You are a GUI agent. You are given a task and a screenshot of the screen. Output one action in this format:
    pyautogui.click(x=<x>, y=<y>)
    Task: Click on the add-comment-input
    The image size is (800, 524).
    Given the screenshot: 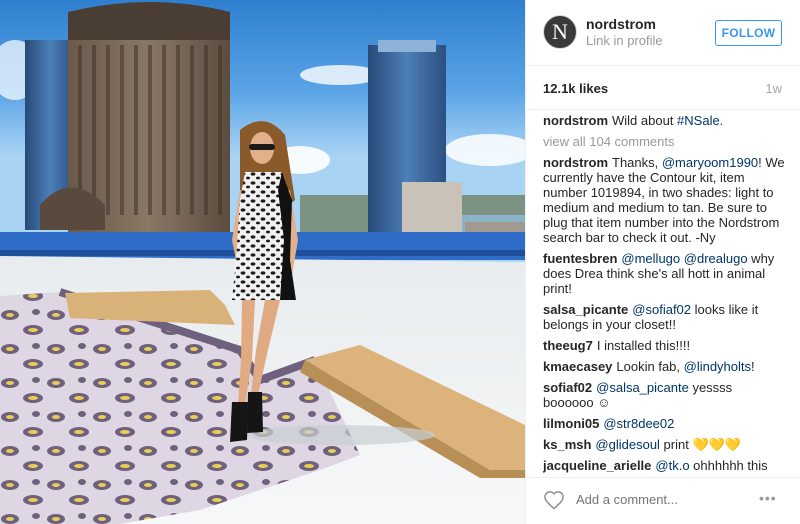 What is the action you would take?
    pyautogui.click(x=651, y=499)
    